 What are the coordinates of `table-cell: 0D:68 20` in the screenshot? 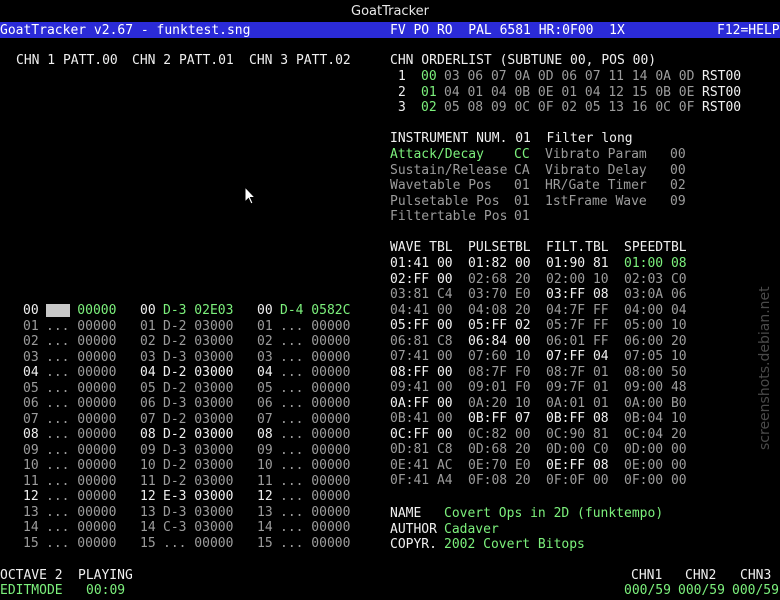 It's located at (499, 450).